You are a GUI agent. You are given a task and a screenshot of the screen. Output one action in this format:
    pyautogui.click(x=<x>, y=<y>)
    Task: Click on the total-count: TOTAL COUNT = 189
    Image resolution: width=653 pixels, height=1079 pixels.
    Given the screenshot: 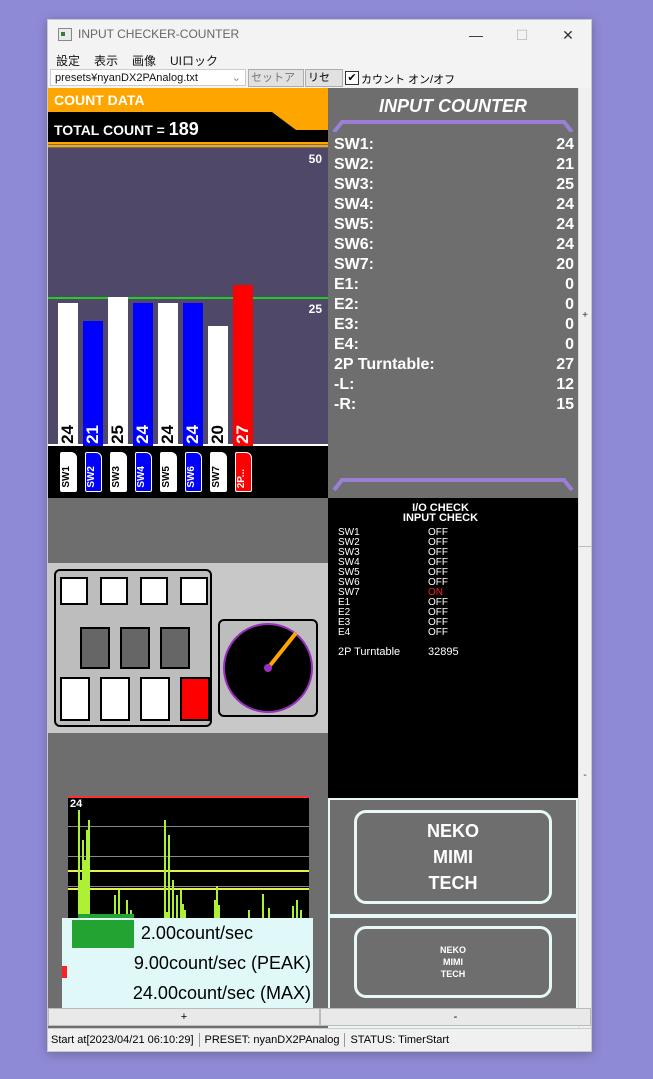 What is the action you would take?
    pyautogui.click(x=126, y=129)
    